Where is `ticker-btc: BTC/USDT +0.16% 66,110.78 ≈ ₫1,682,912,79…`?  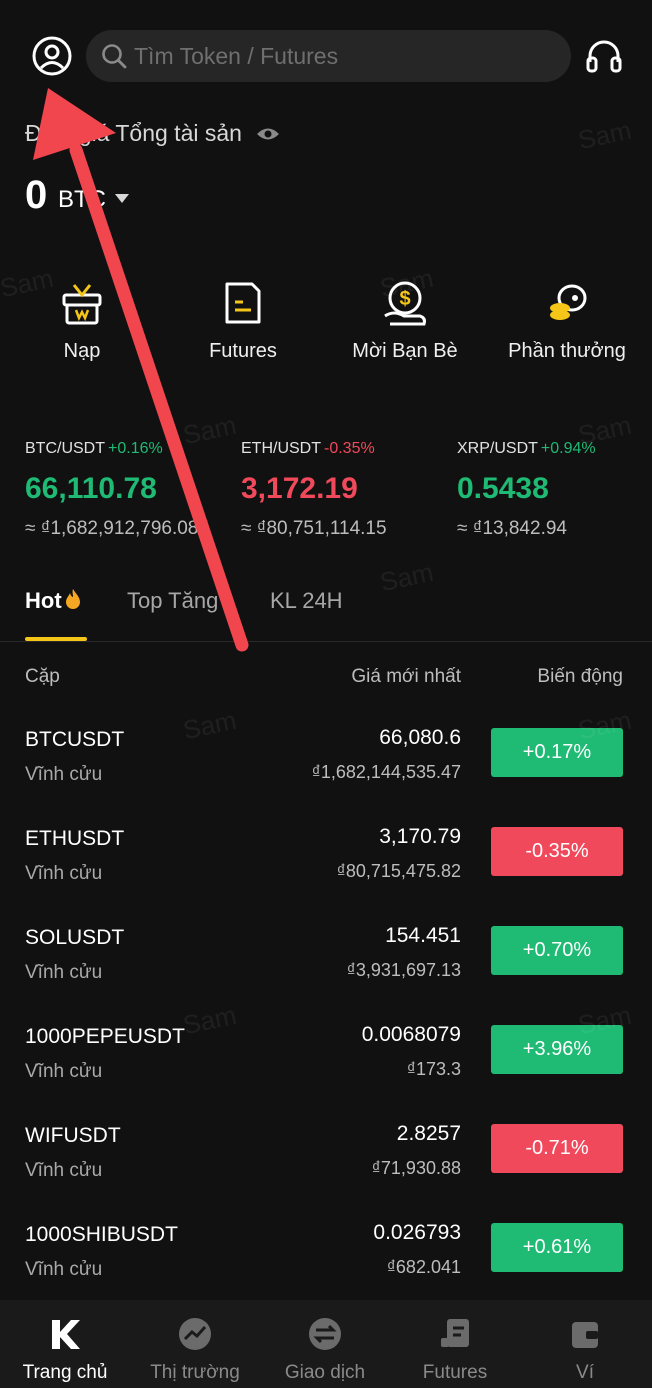 ticker-btc: BTC/USDT +0.16% 66,110.78 ≈ ₫1,682,912,79… is located at coordinates (117, 490).